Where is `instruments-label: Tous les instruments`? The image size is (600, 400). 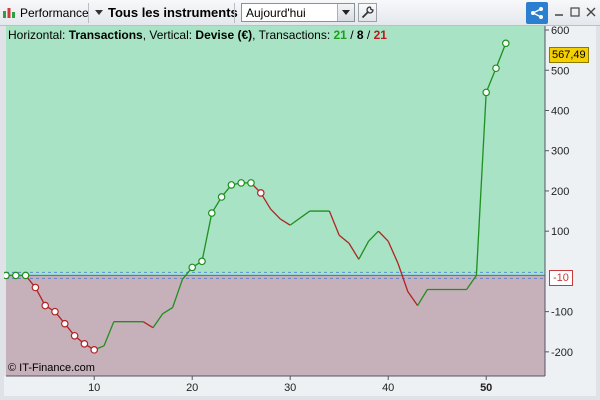
instruments-label: Tous les instruments is located at coordinates (173, 12).